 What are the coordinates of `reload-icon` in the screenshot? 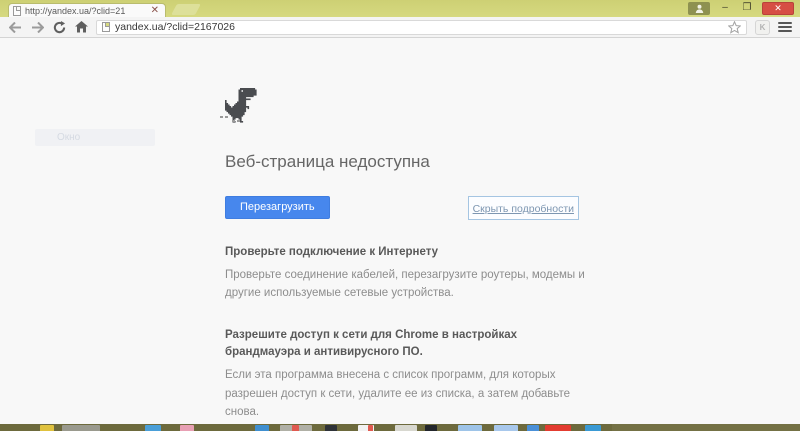 It's located at (59, 26).